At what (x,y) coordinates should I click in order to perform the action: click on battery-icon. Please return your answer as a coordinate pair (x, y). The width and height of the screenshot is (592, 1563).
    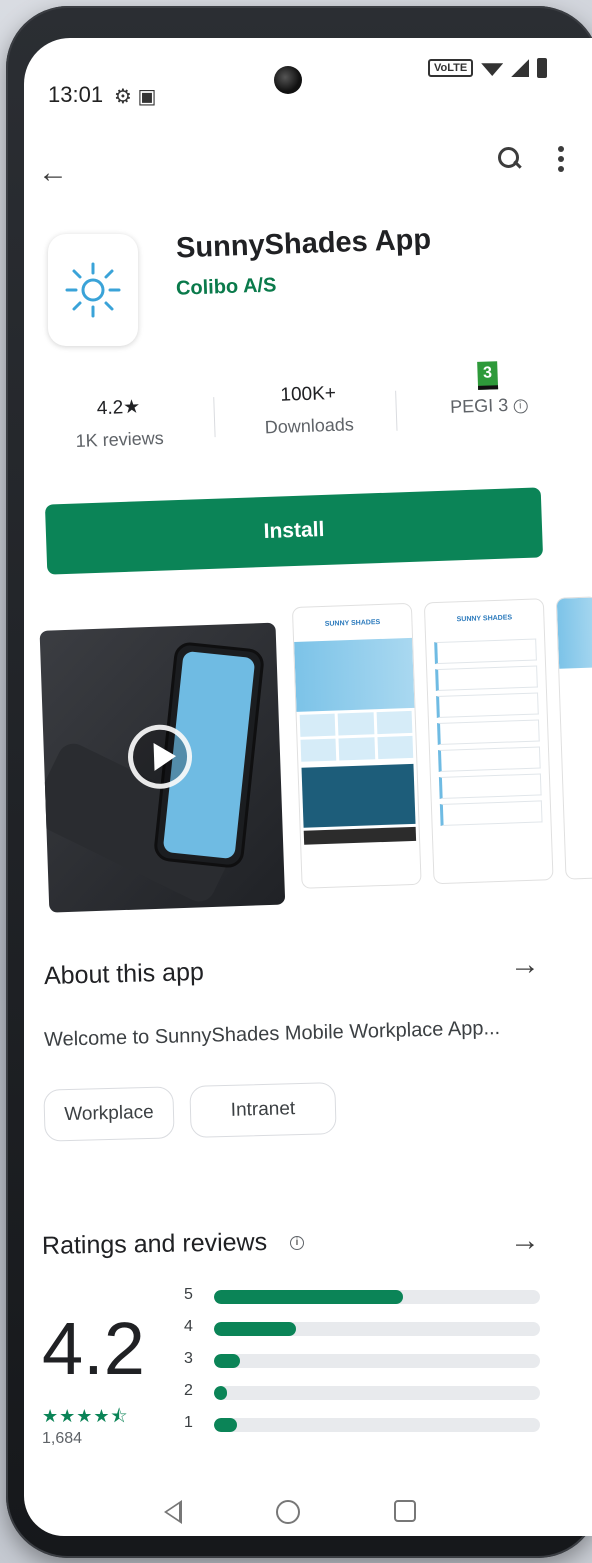
    Looking at the image, I should click on (542, 68).